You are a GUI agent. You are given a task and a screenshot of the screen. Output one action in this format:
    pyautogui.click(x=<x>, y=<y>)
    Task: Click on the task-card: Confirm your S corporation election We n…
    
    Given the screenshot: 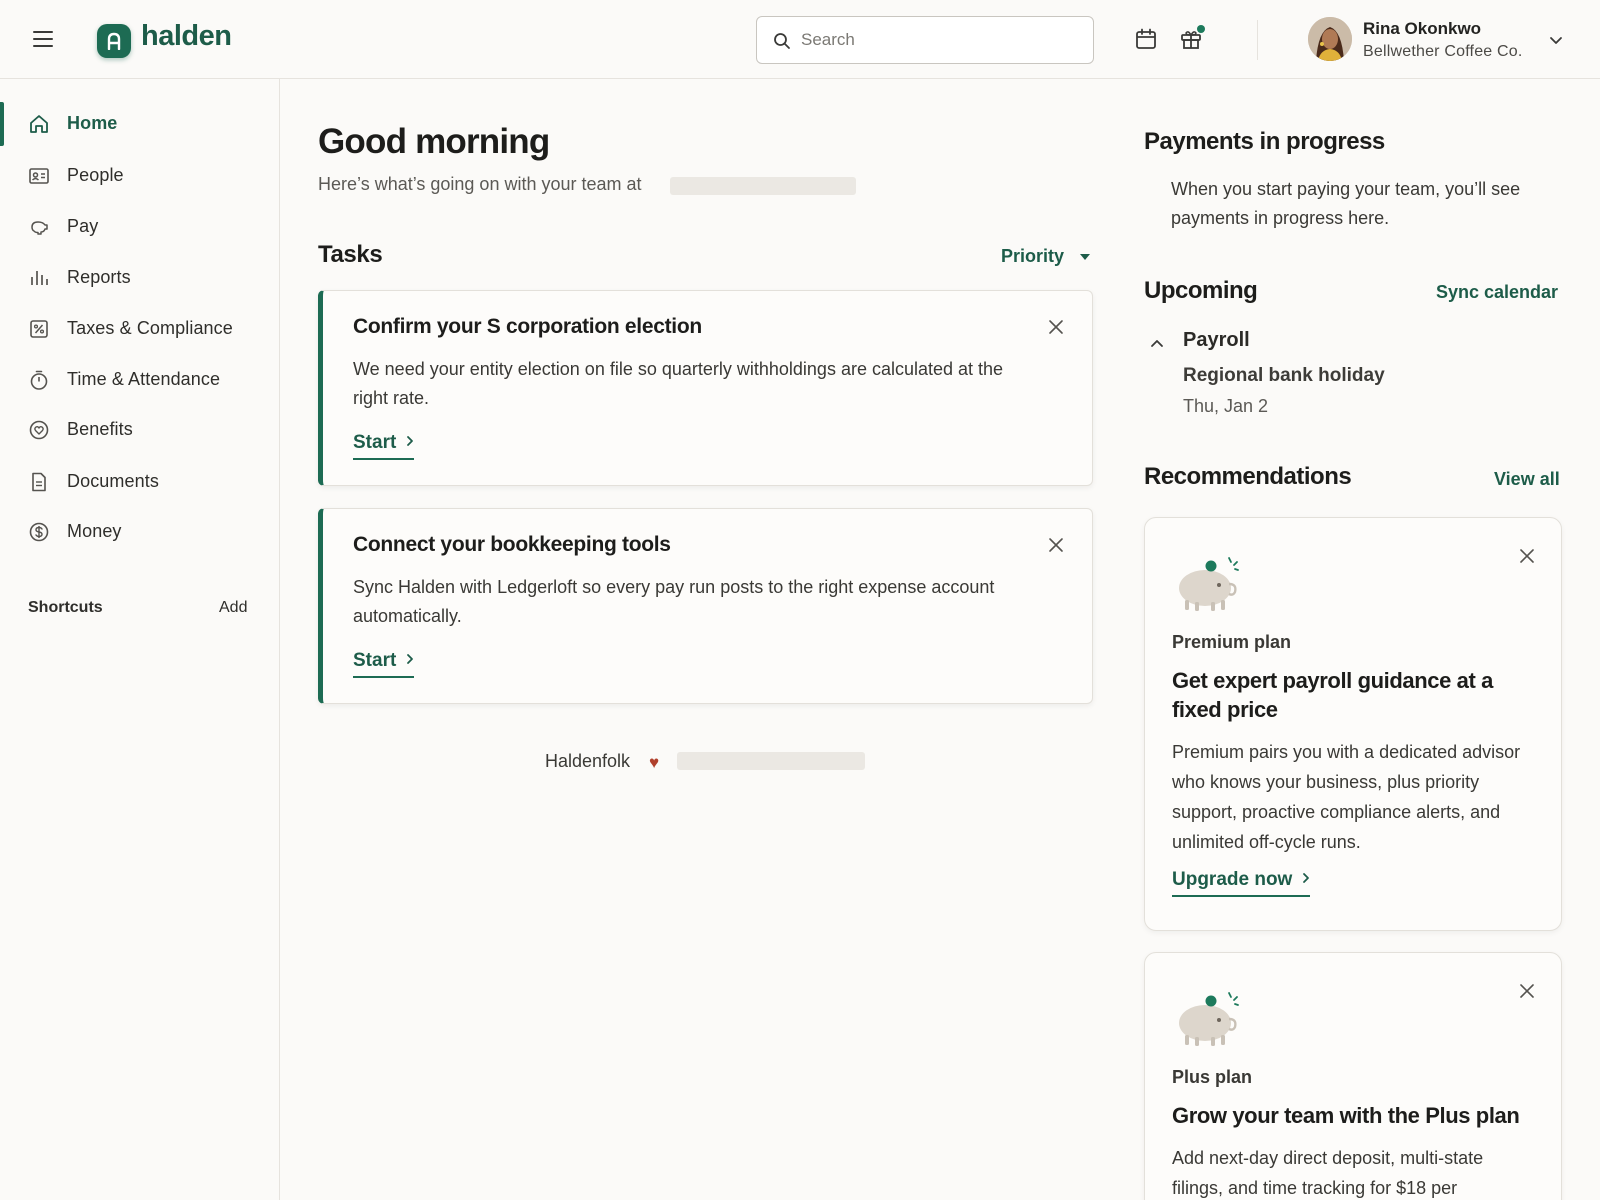 What is the action you would take?
    pyautogui.click(x=705, y=388)
    